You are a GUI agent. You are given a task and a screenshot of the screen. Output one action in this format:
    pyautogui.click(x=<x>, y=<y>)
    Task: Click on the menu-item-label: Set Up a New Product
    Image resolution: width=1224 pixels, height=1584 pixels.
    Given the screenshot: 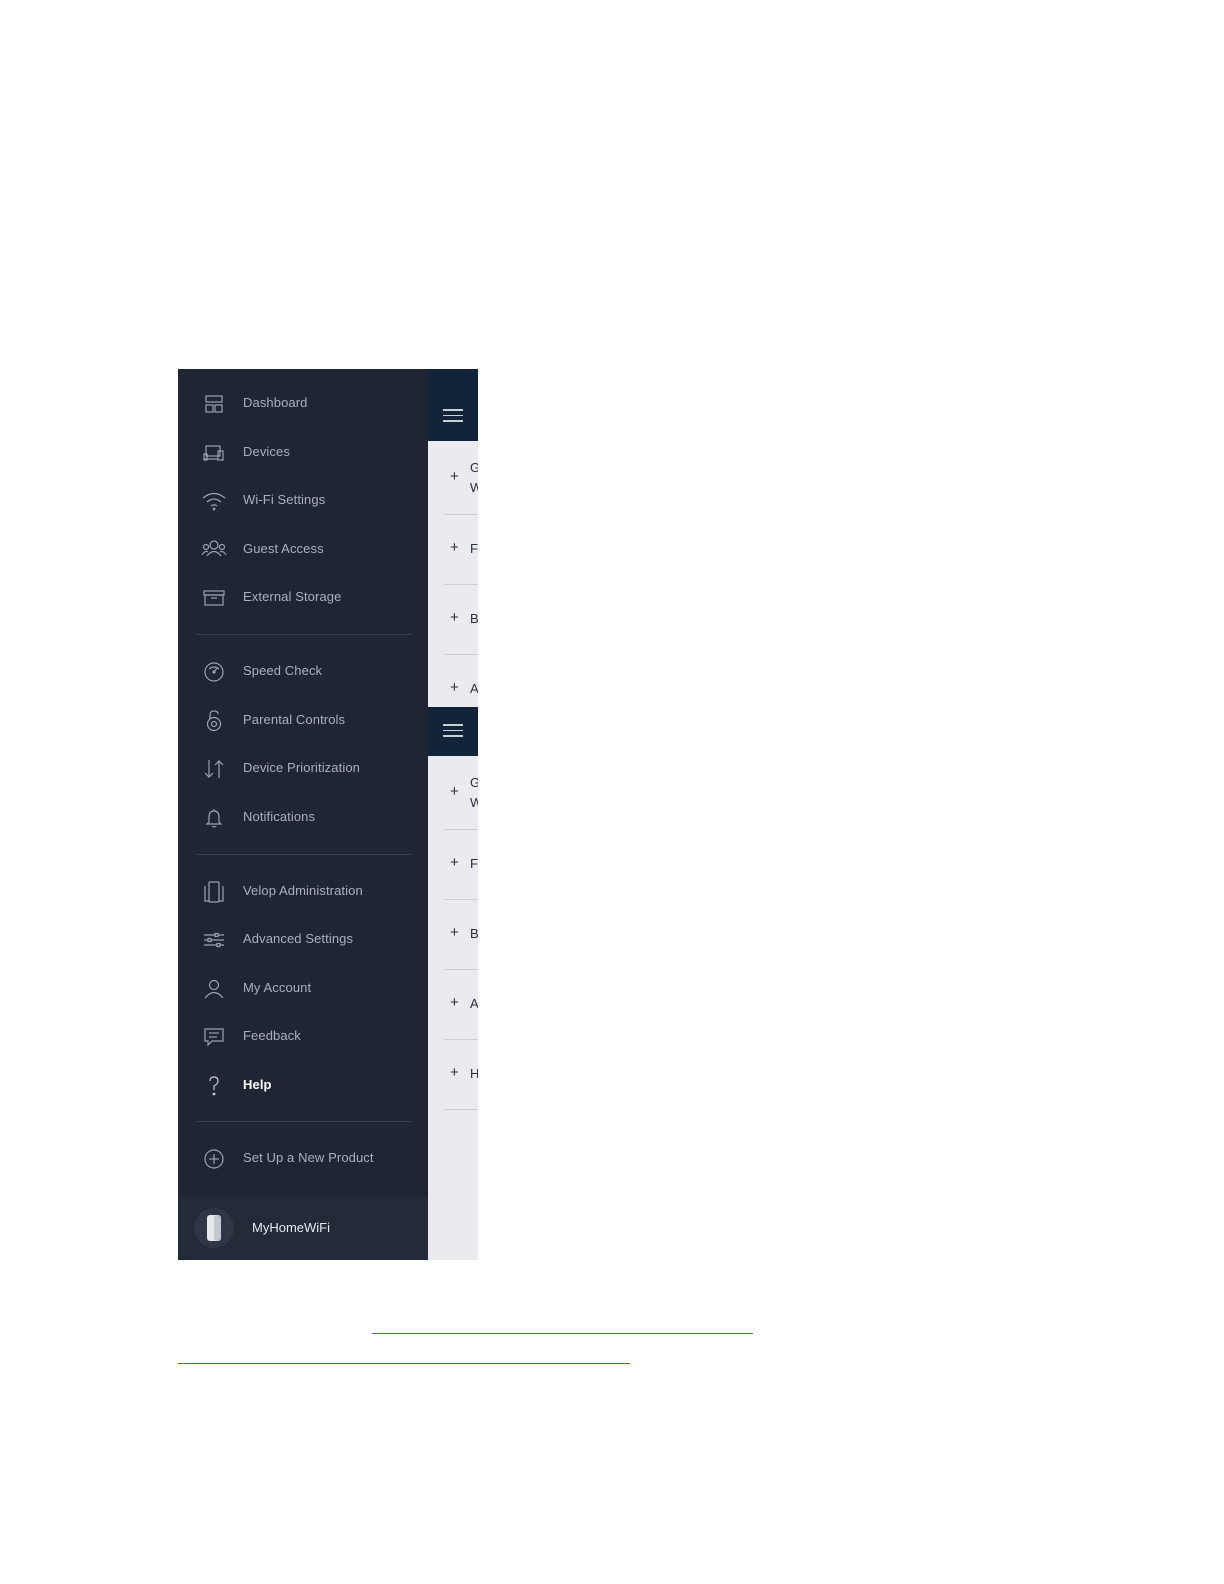 What is the action you would take?
    pyautogui.click(x=308, y=1157)
    